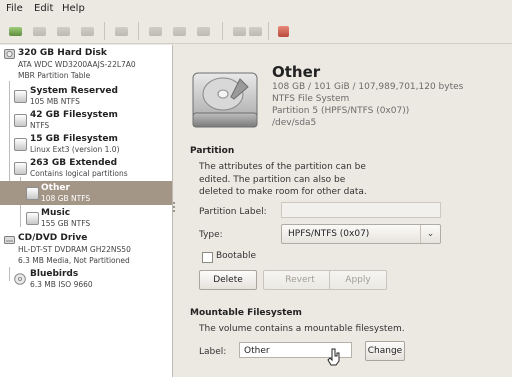 This screenshot has height=377, width=512. What do you see at coordinates (246, 313) in the screenshot?
I see `mount-section-title: Mountable Filesystem` at bounding box center [246, 313].